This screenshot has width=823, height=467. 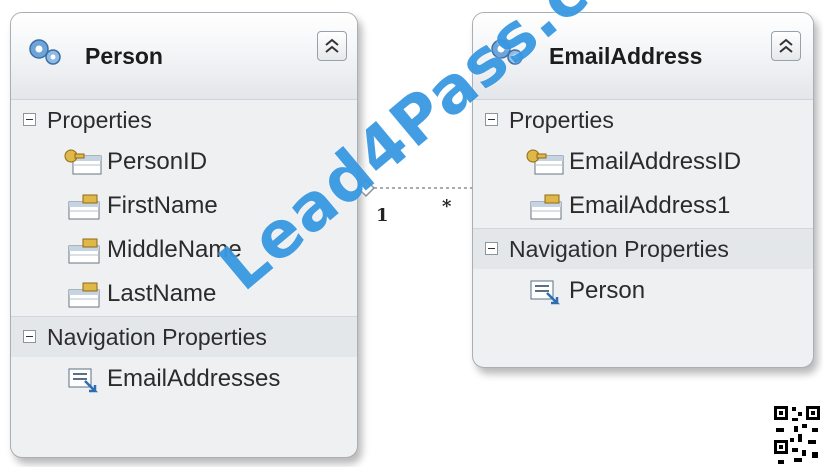 I want to click on navigation-property-label: Person, so click(x=607, y=290).